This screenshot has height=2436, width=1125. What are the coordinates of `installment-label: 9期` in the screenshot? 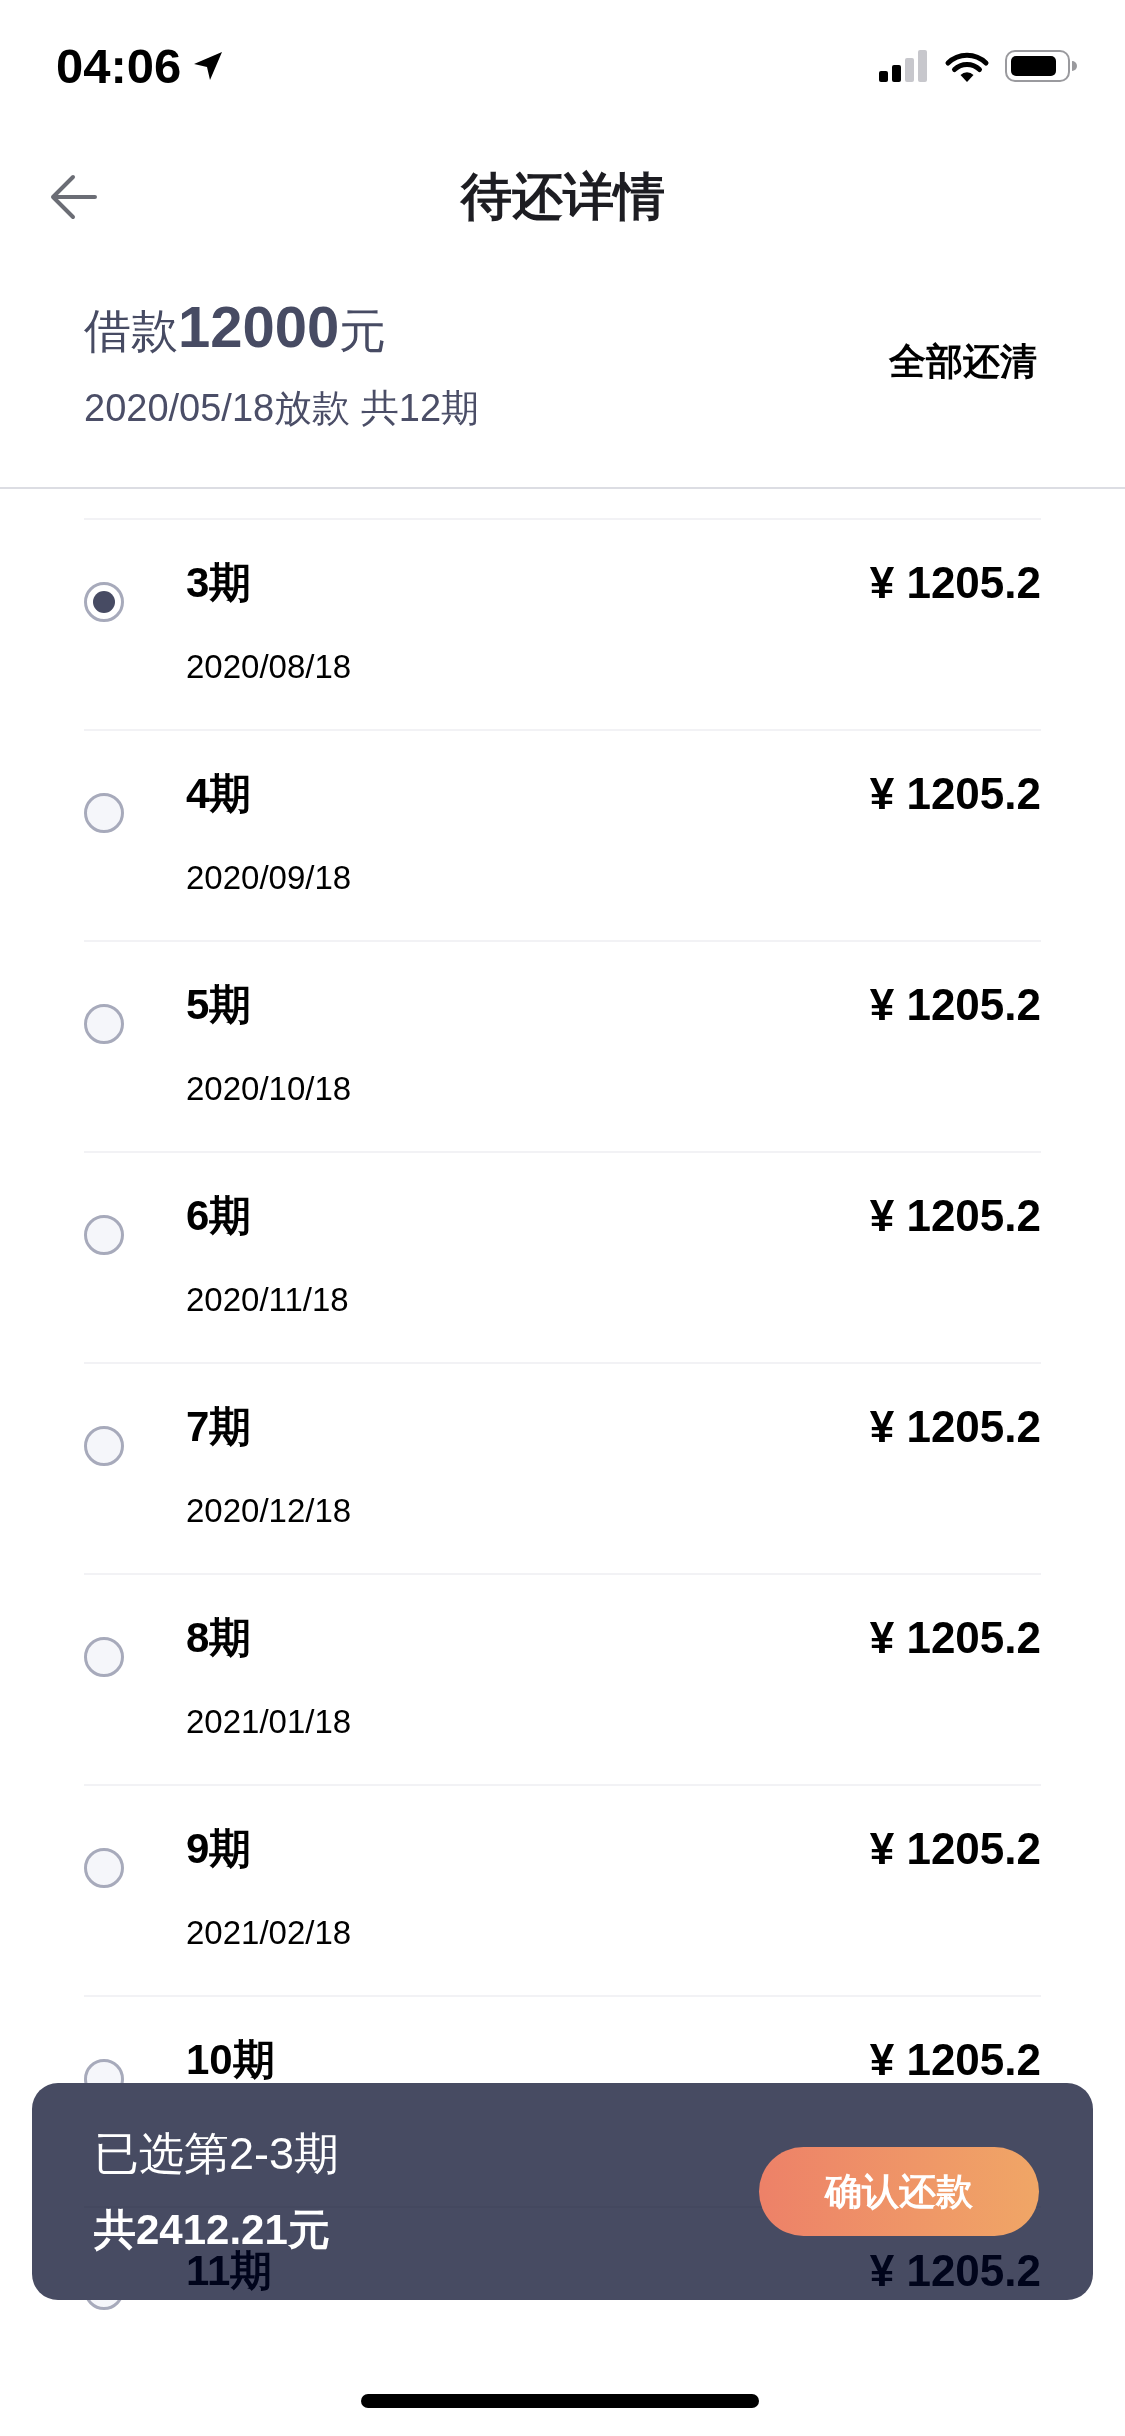 It's located at (219, 1849).